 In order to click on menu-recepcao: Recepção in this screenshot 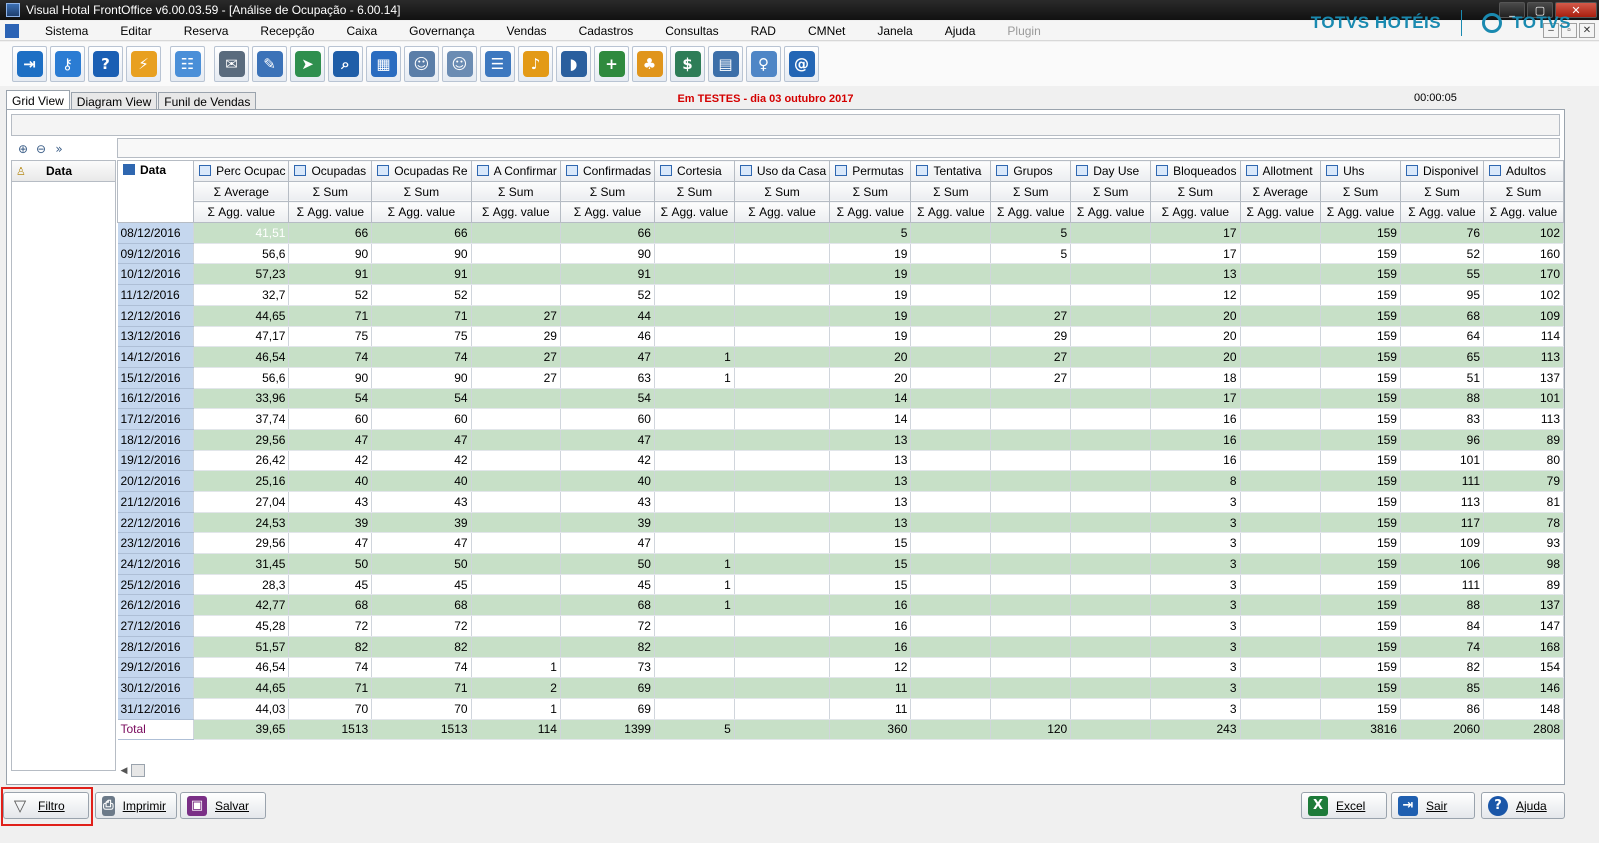, I will do `click(287, 31)`.